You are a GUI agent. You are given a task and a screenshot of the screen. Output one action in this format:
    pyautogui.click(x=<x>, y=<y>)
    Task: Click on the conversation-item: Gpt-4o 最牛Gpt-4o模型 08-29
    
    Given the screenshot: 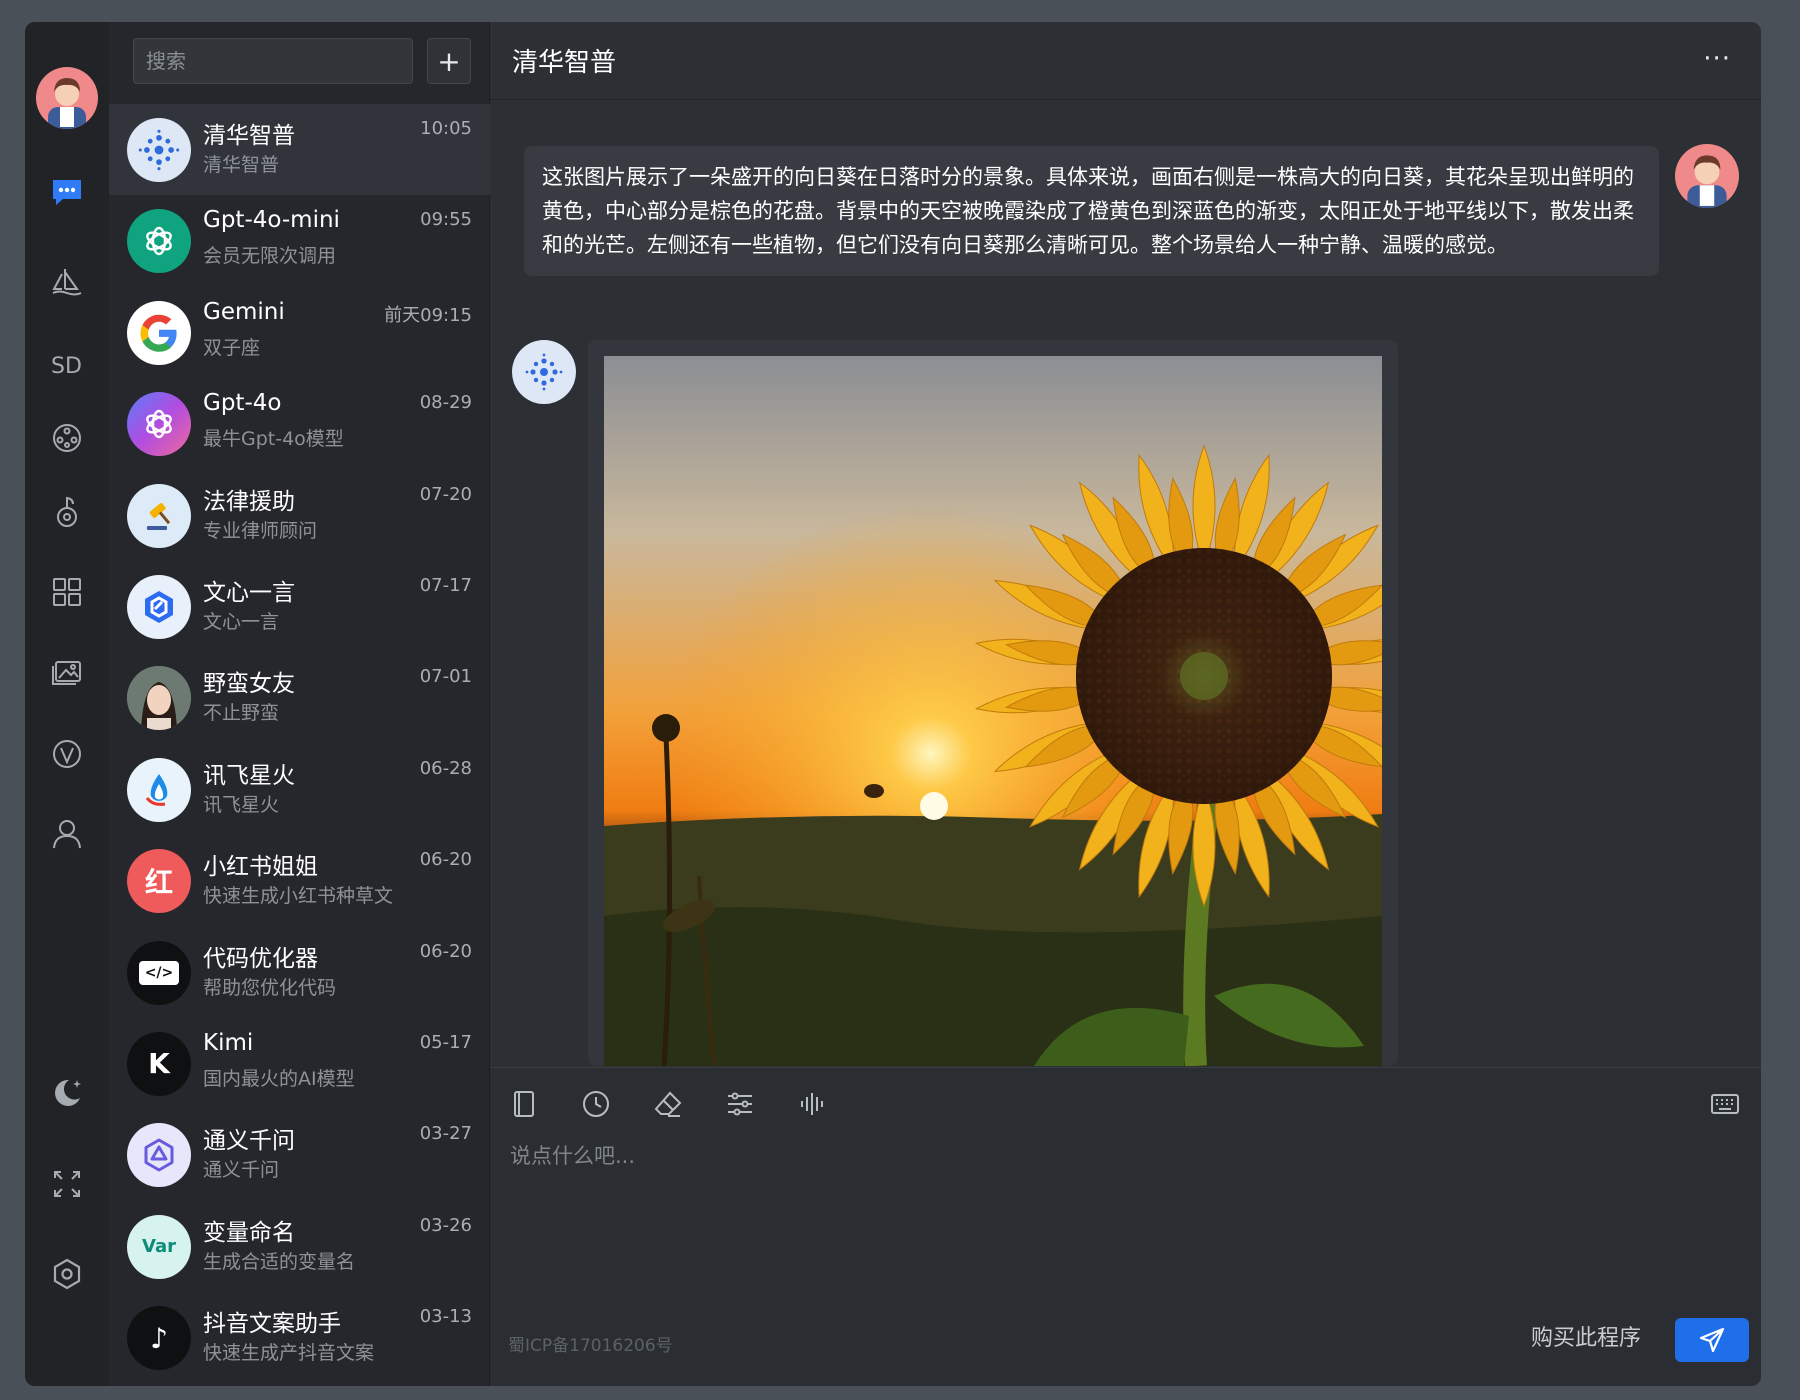 What is the action you would take?
    pyautogui.click(x=299, y=423)
    